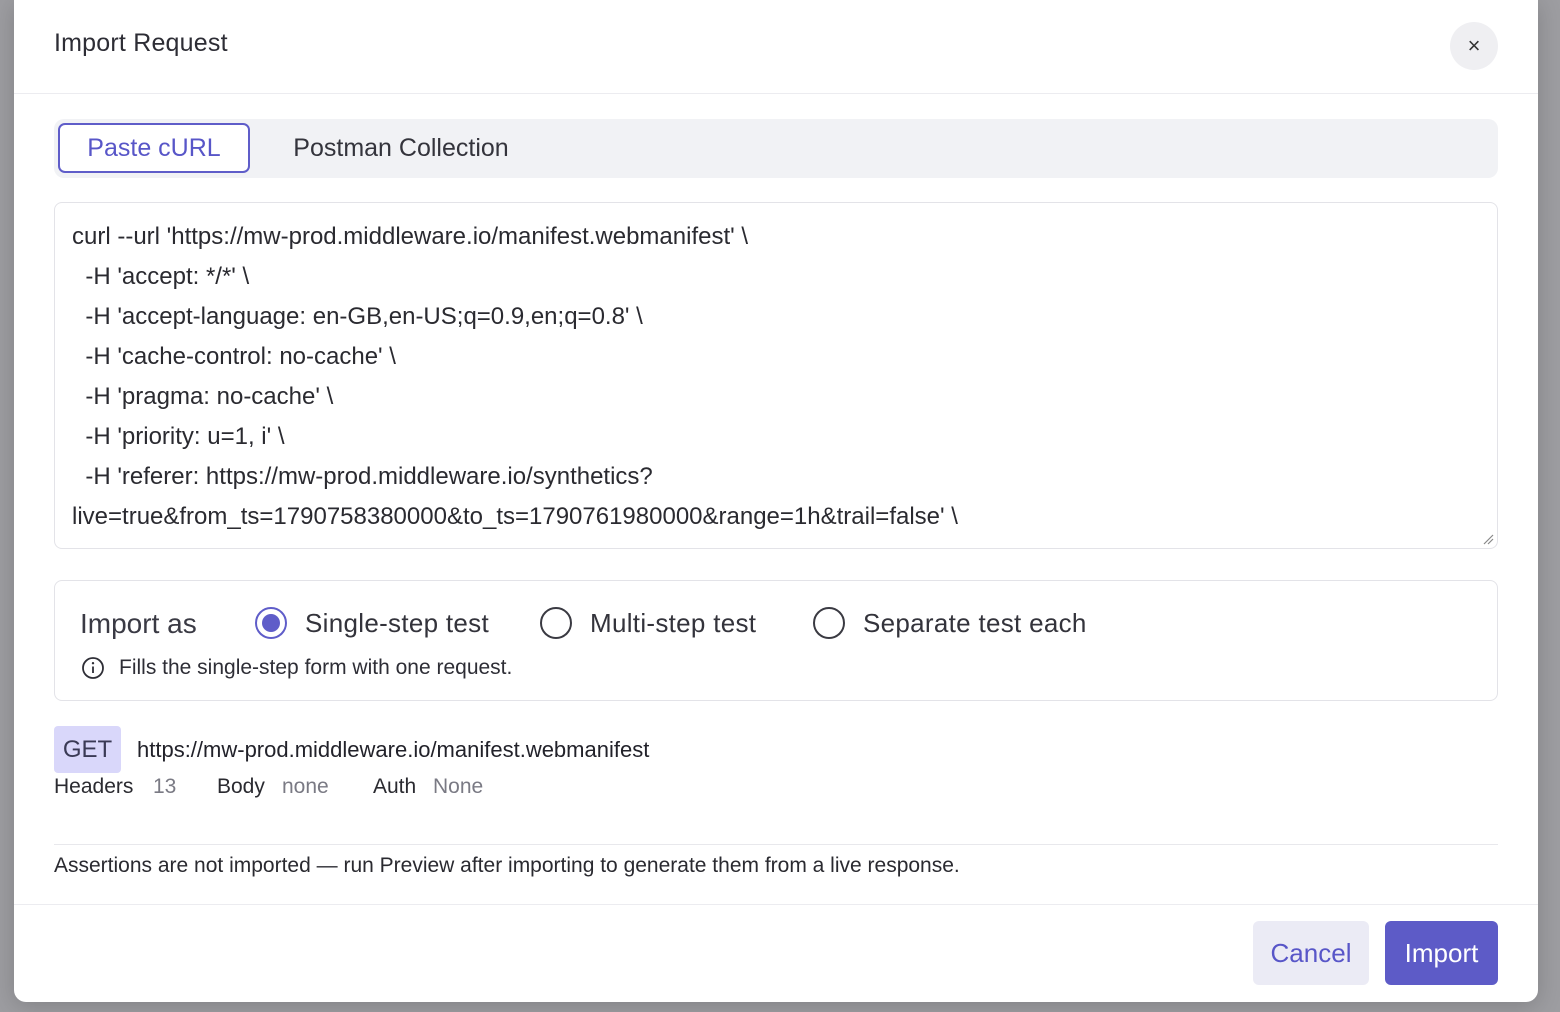  I want to click on auth-value: None, so click(458, 786).